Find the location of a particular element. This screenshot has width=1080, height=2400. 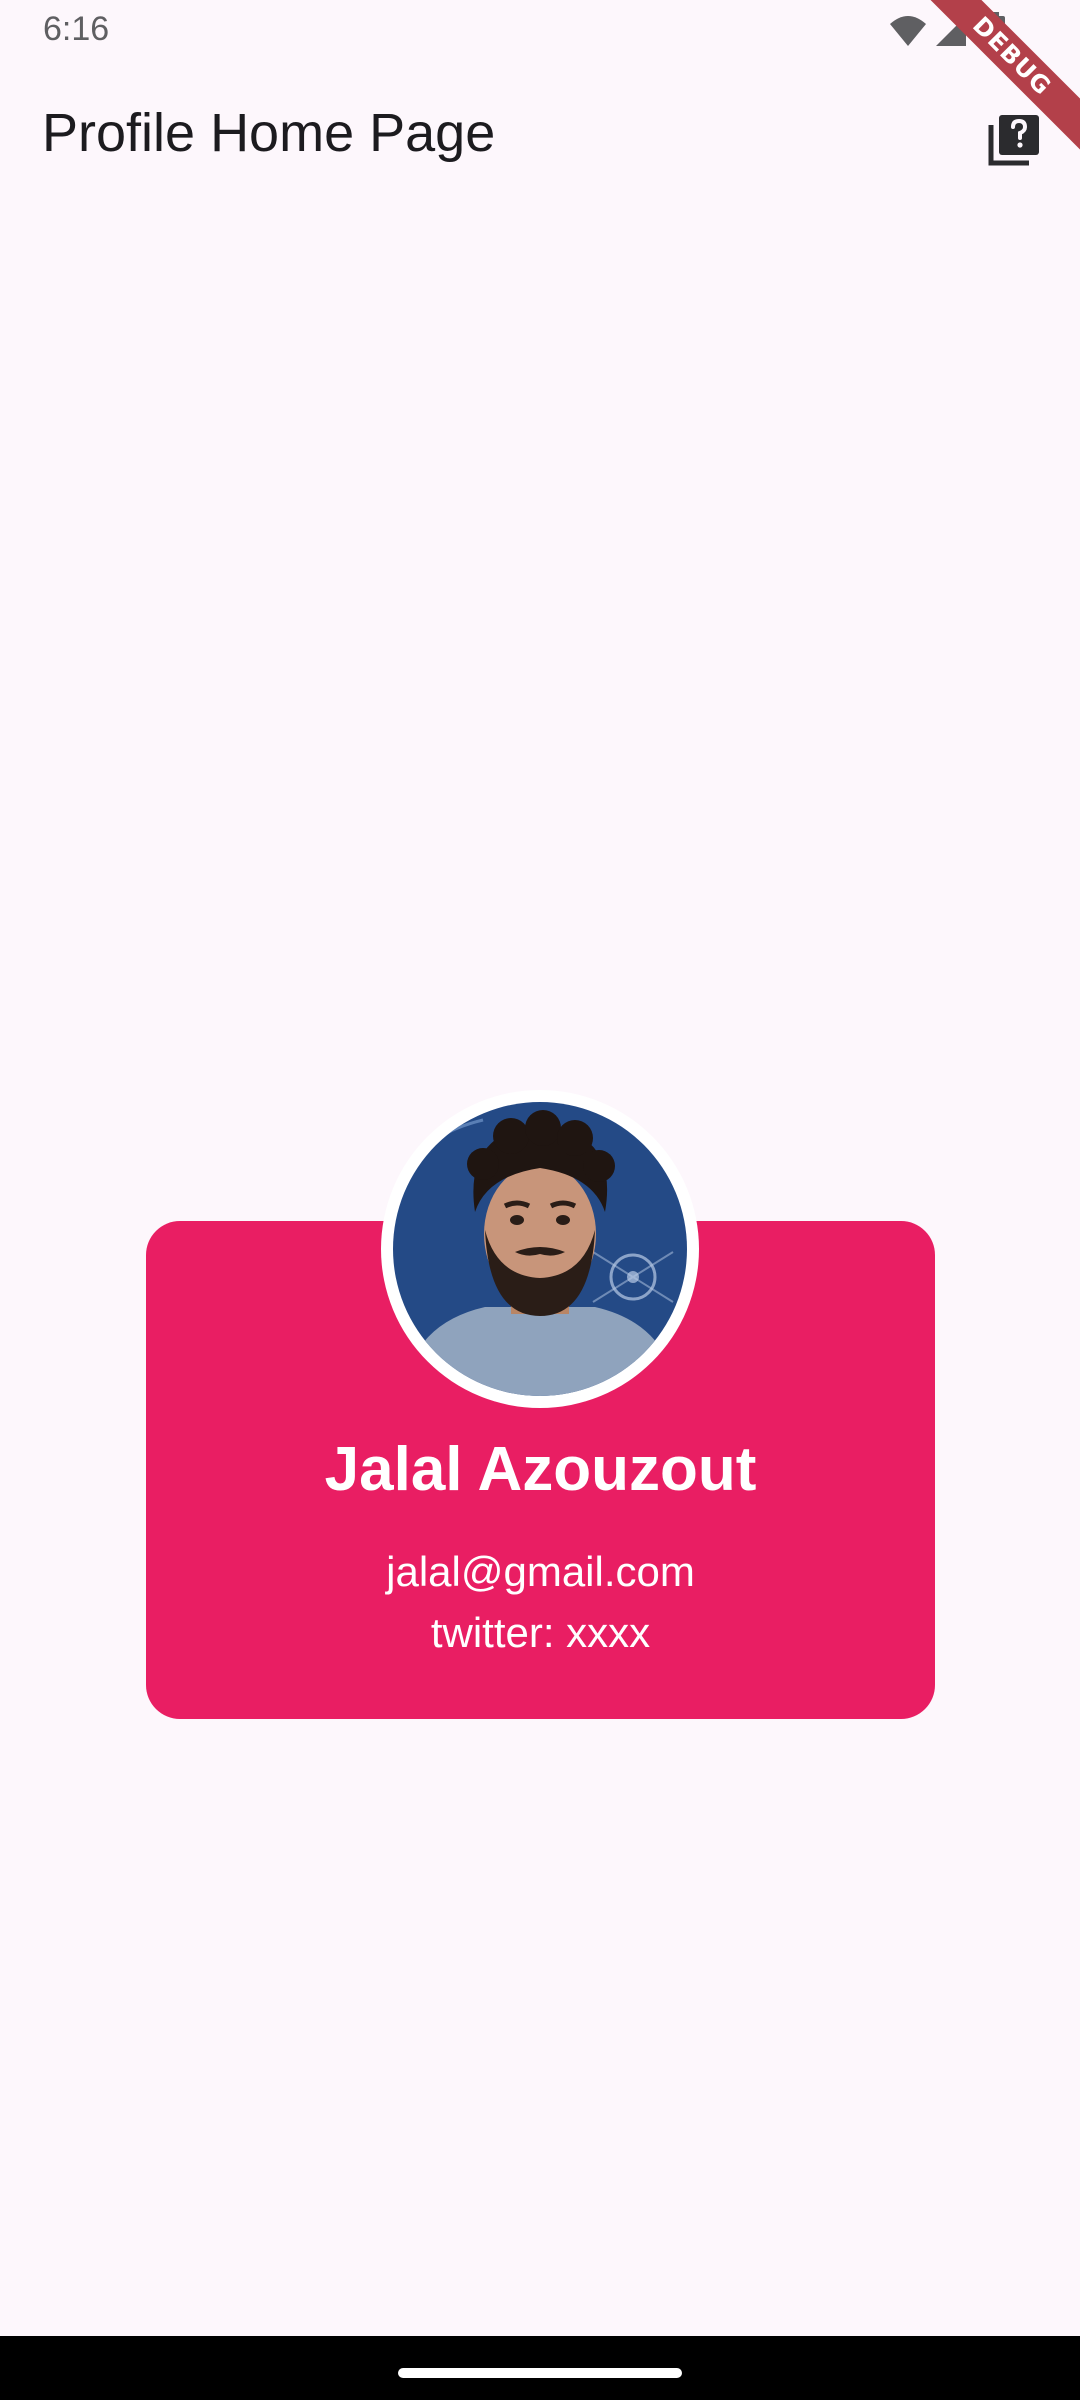

status-bar: 6:16 is located at coordinates (540, 32).